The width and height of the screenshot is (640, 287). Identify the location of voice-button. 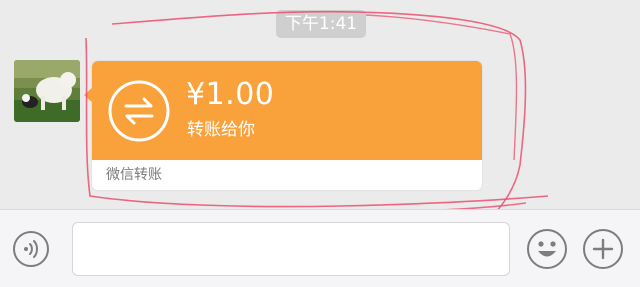
(31, 249).